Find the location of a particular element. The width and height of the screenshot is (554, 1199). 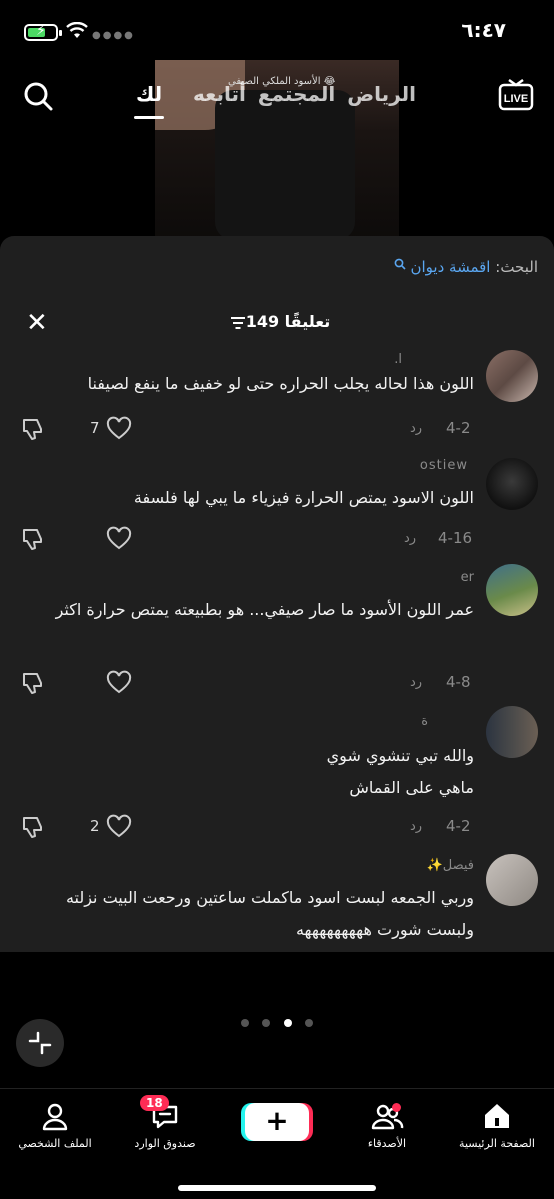

collapse-icon is located at coordinates (40, 1043).